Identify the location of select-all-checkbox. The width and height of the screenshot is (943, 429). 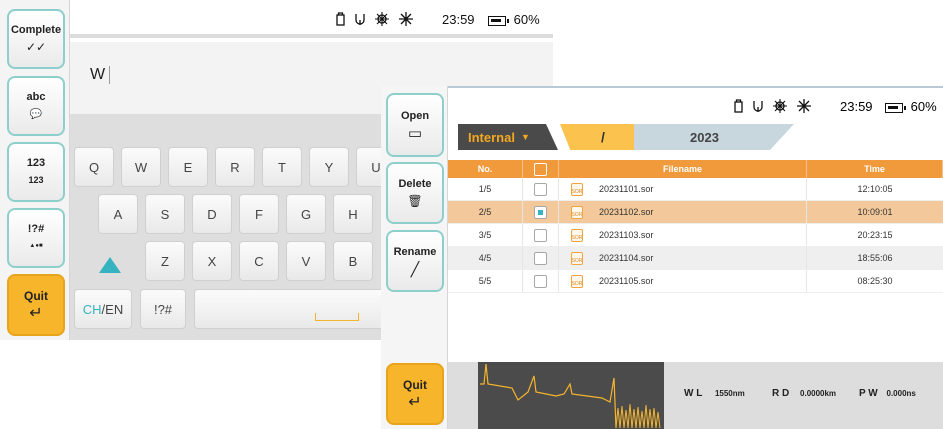
(540, 169).